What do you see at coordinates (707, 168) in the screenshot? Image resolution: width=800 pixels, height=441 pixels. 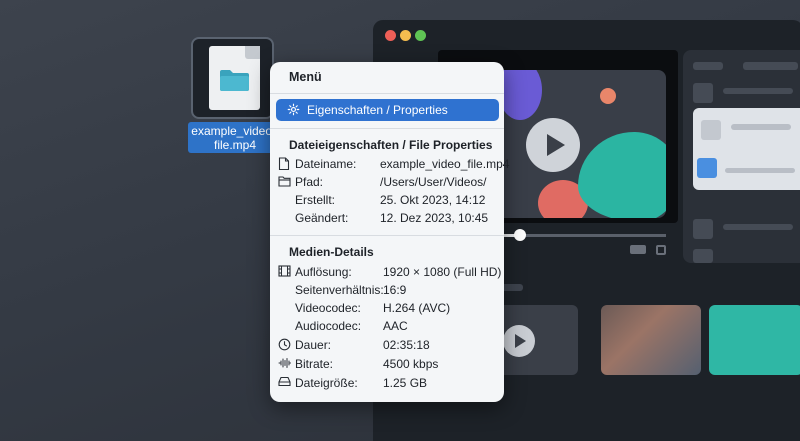 I see `card-icon` at bounding box center [707, 168].